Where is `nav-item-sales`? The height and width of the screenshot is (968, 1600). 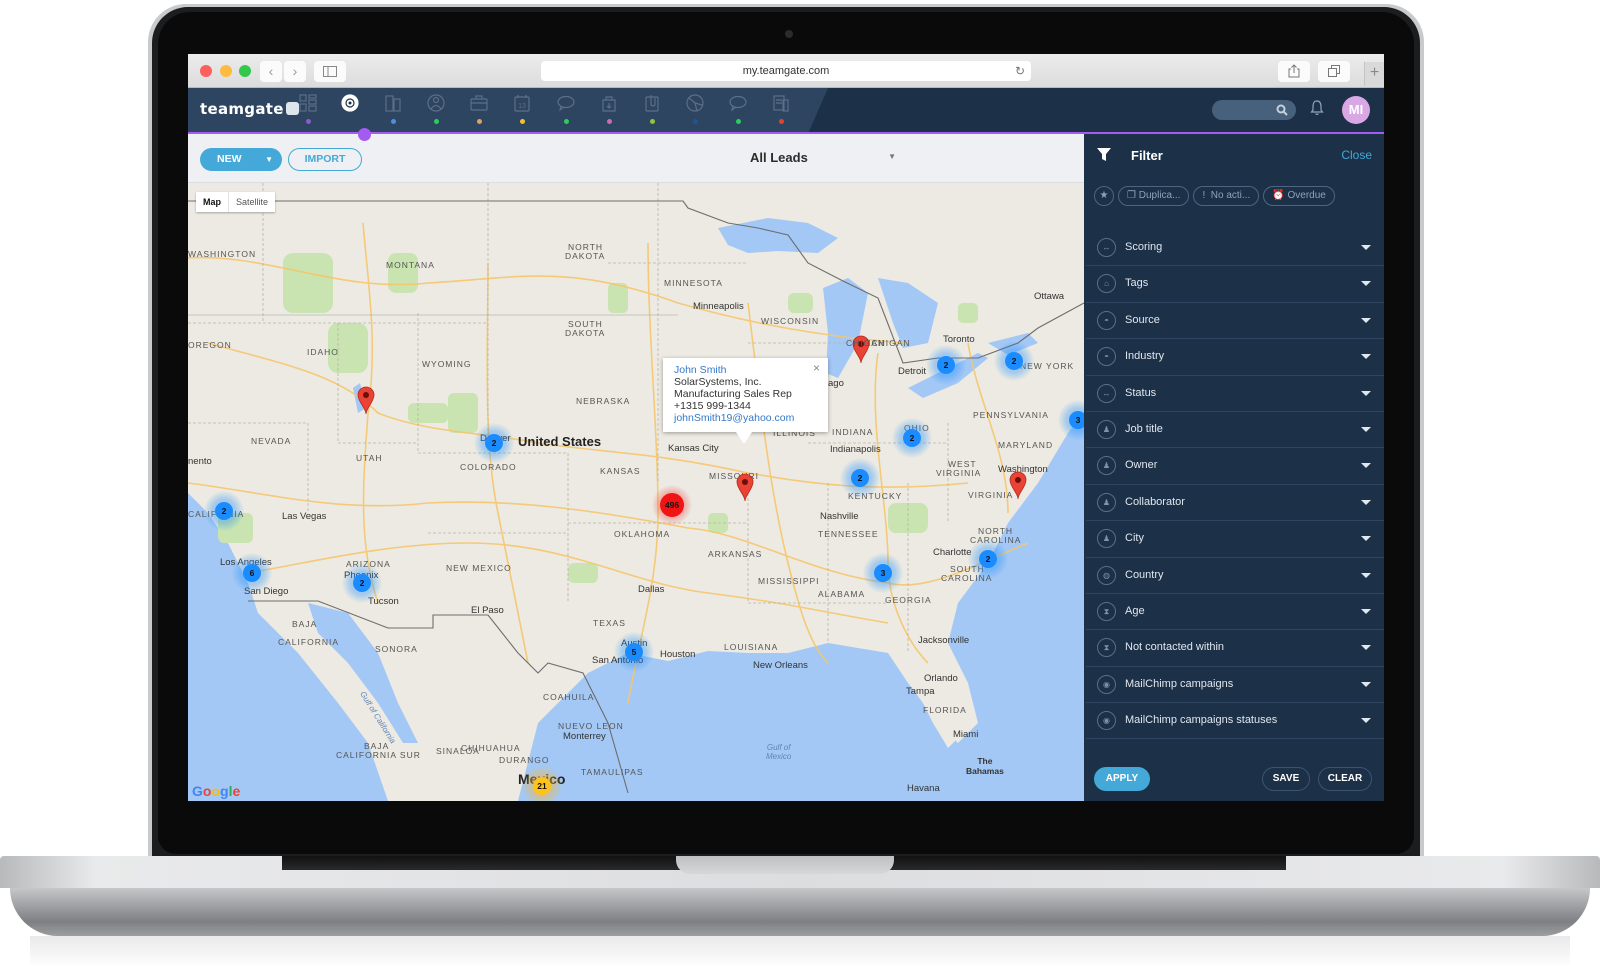 nav-item-sales is located at coordinates (609, 110).